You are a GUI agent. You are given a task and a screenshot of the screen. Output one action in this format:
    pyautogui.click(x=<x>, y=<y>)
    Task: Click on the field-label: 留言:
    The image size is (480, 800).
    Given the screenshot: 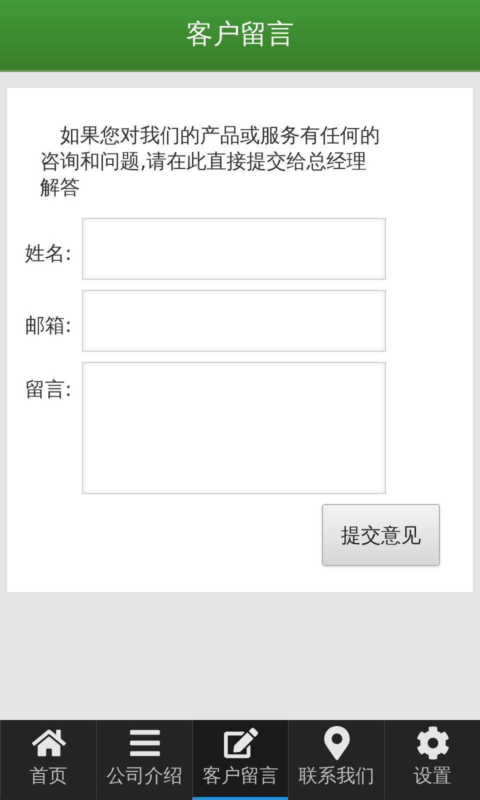 What is the action you would take?
    pyautogui.click(x=49, y=389)
    